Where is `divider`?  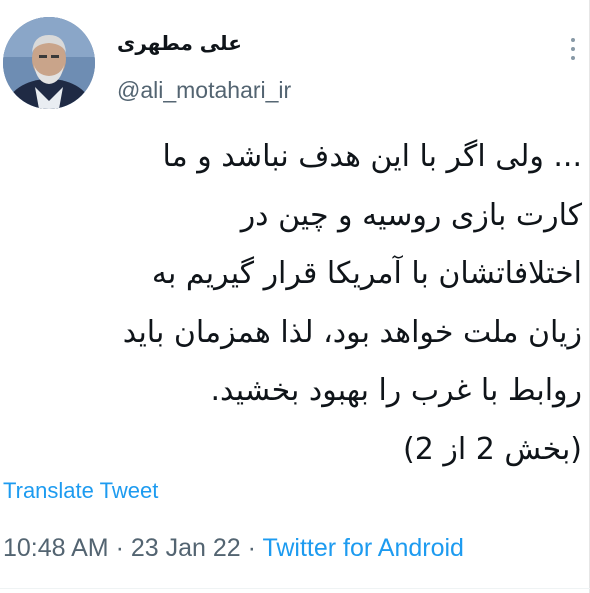
divider is located at coordinates (295, 588).